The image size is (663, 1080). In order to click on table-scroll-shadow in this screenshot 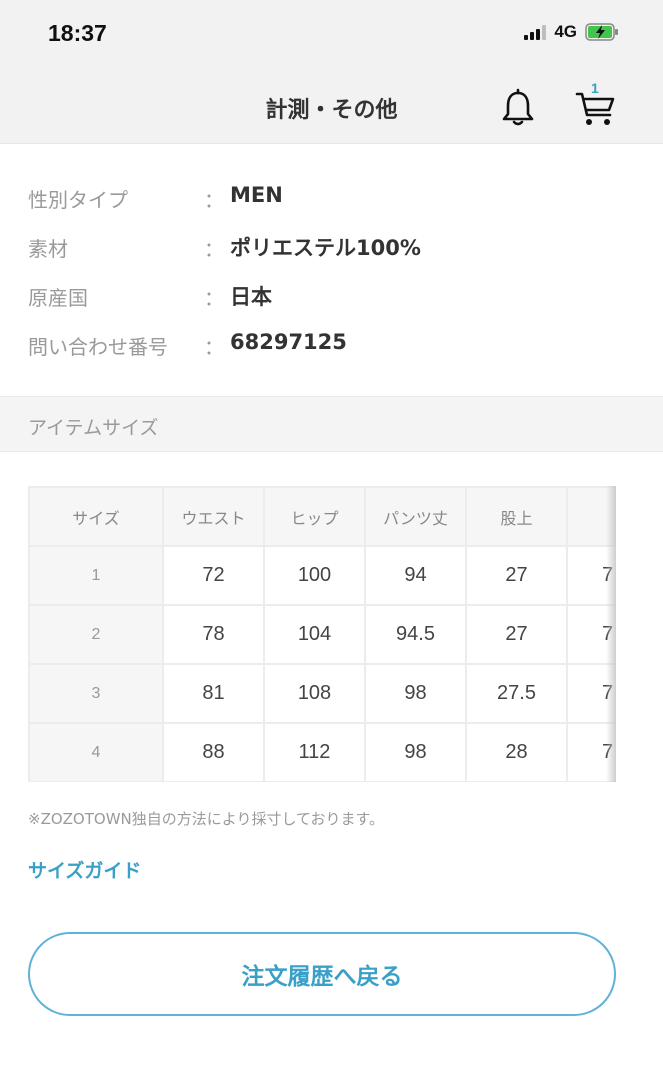, I will do `click(611, 634)`.